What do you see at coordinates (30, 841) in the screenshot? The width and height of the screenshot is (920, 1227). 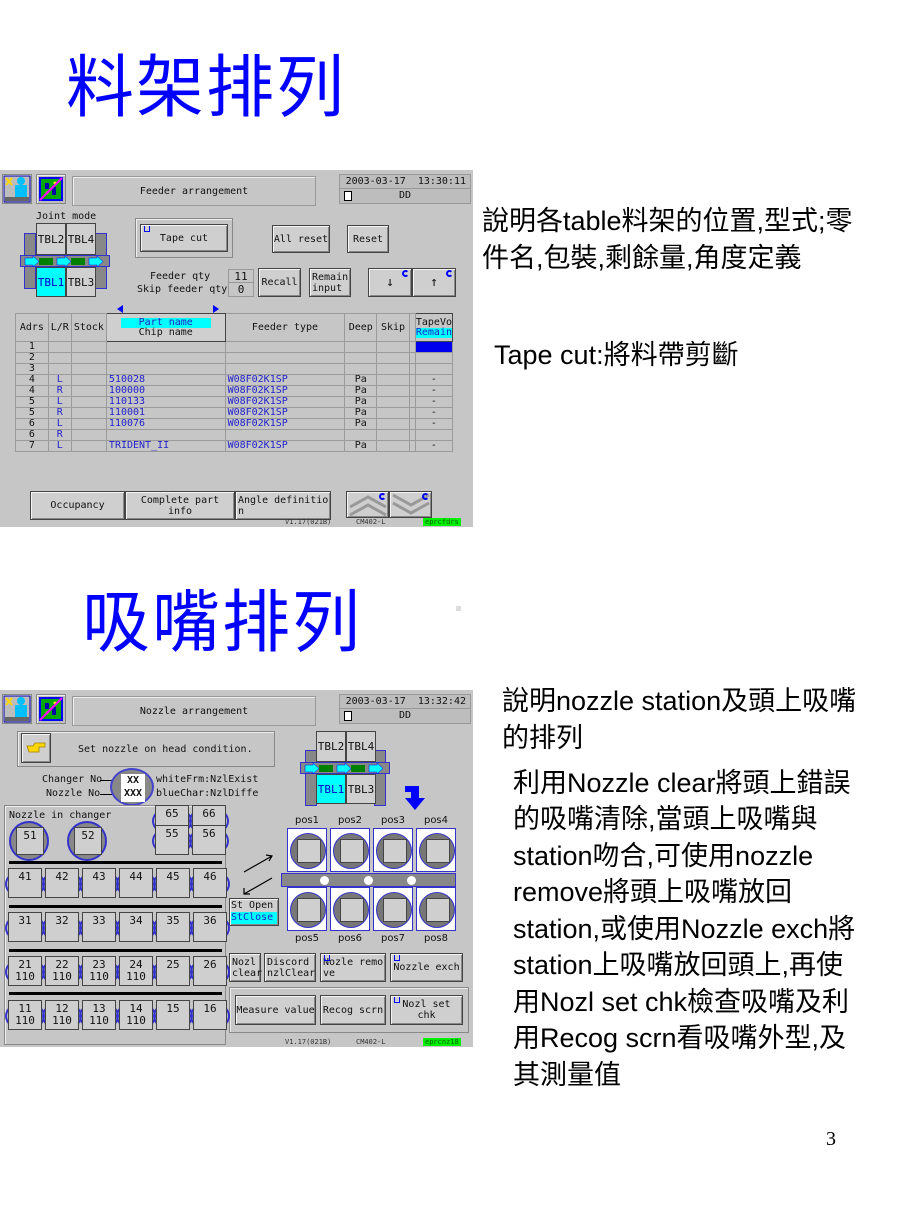 I see `changer-slot: 51` at bounding box center [30, 841].